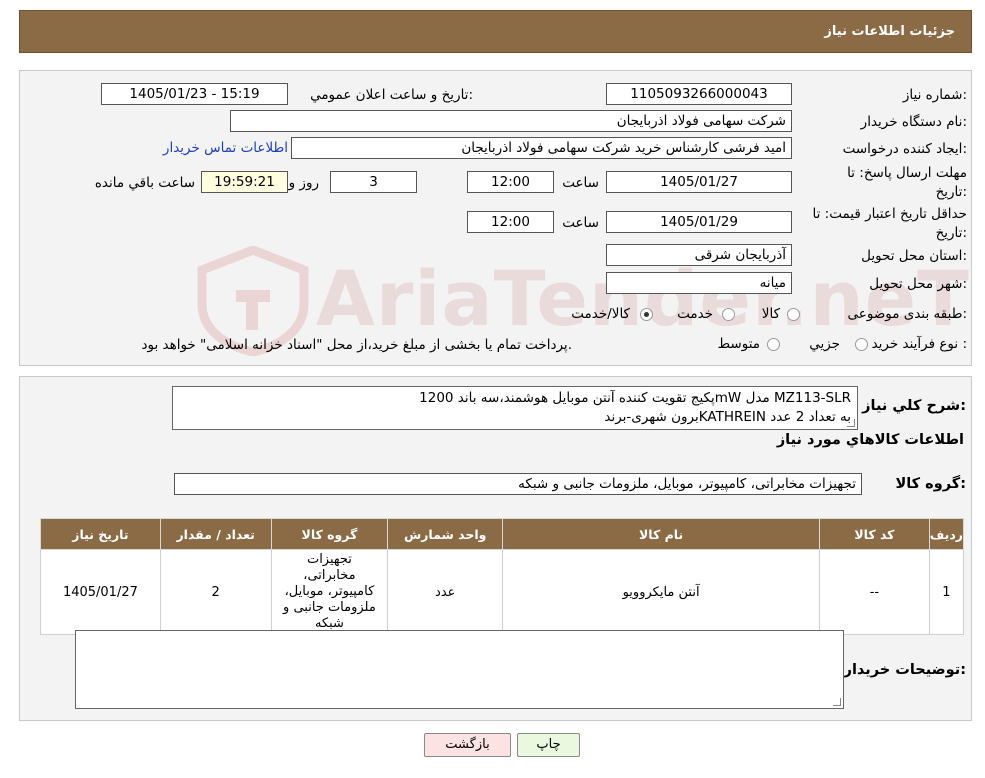 Image resolution: width=985 pixels, height=778 pixels. What do you see at coordinates (646, 314) in the screenshot?
I see `category-radio-goods-service` at bounding box center [646, 314].